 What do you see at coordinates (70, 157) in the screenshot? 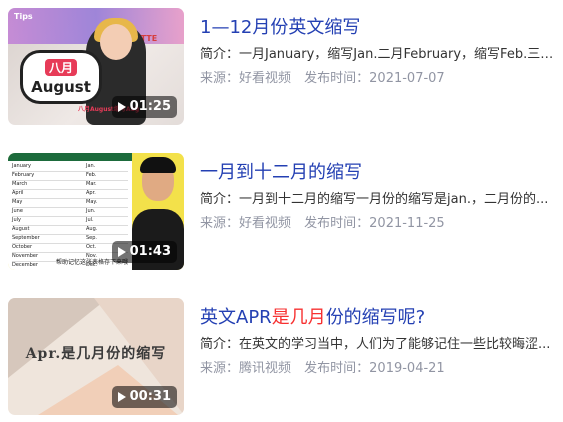
I see `month-table-header` at bounding box center [70, 157].